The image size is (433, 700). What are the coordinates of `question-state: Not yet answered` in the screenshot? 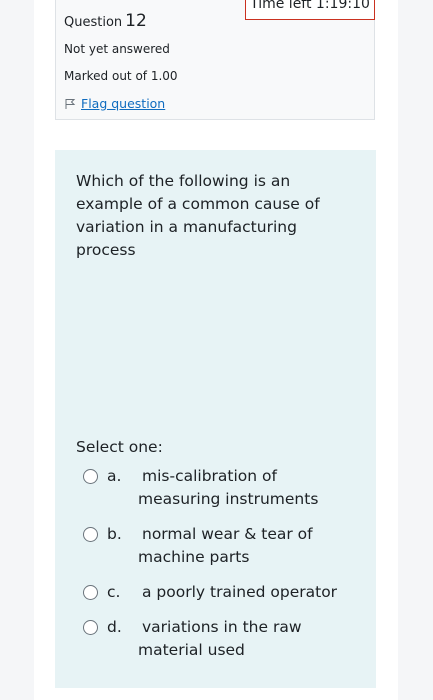 It's located at (117, 49).